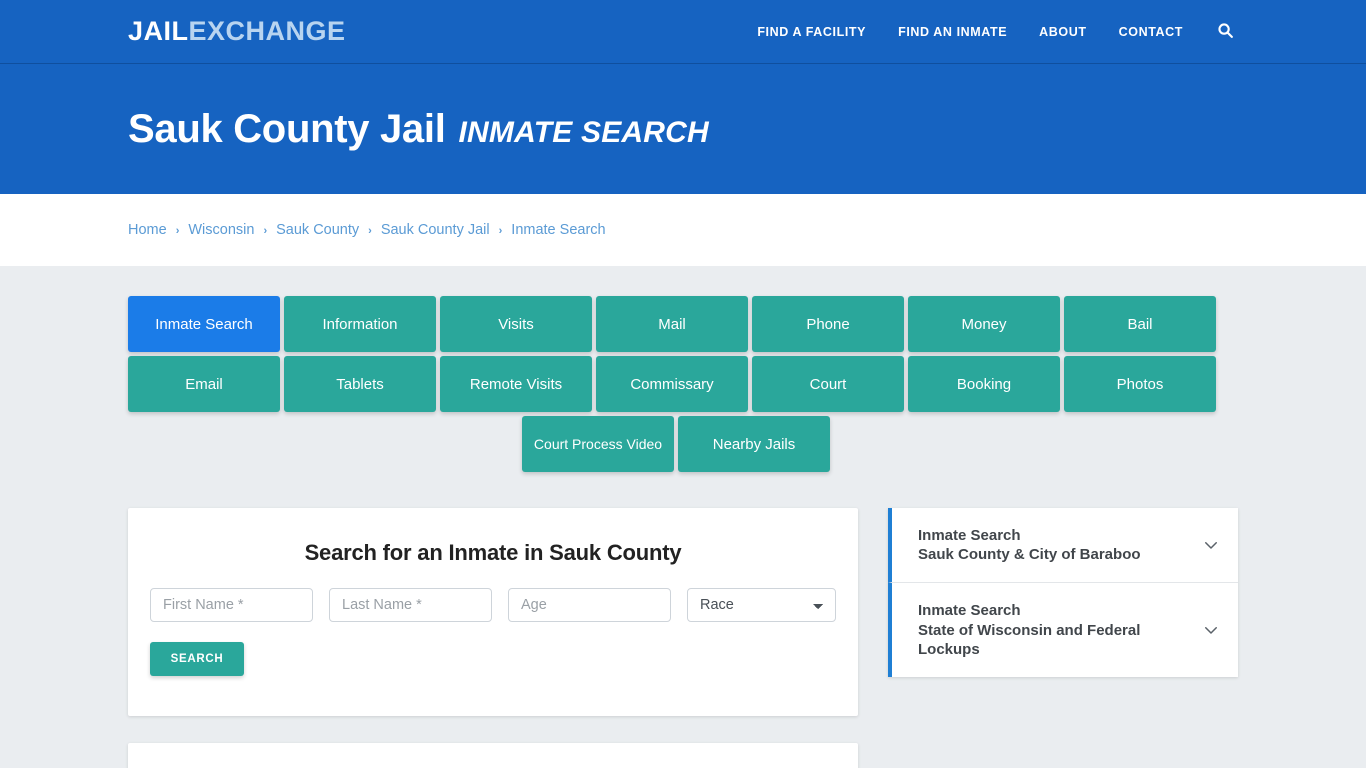  Describe the element at coordinates (1029, 555) in the screenshot. I see `accordion-item-subtitle: Sauk County & City of Baraboo` at that location.